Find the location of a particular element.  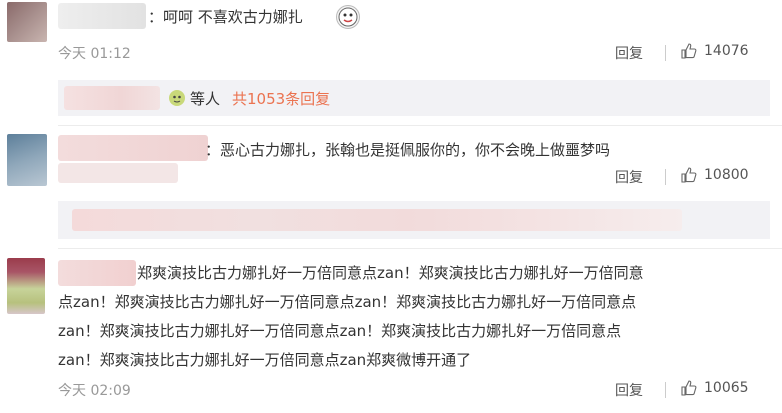

like-button: 14076 is located at coordinates (714, 51).